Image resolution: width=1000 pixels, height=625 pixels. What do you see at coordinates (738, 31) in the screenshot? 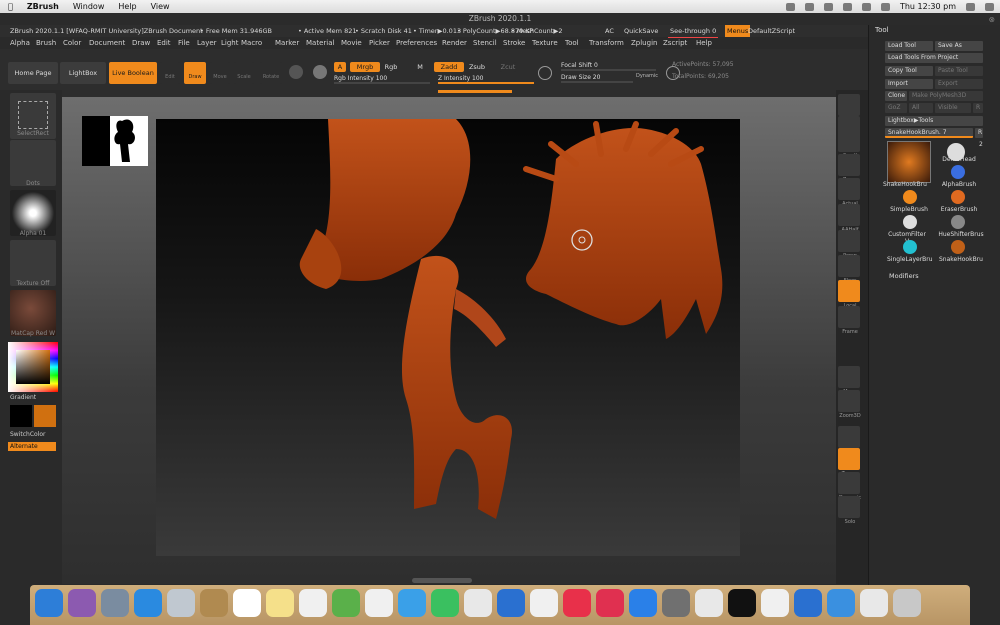
I see `menus-button: Menus` at bounding box center [738, 31].